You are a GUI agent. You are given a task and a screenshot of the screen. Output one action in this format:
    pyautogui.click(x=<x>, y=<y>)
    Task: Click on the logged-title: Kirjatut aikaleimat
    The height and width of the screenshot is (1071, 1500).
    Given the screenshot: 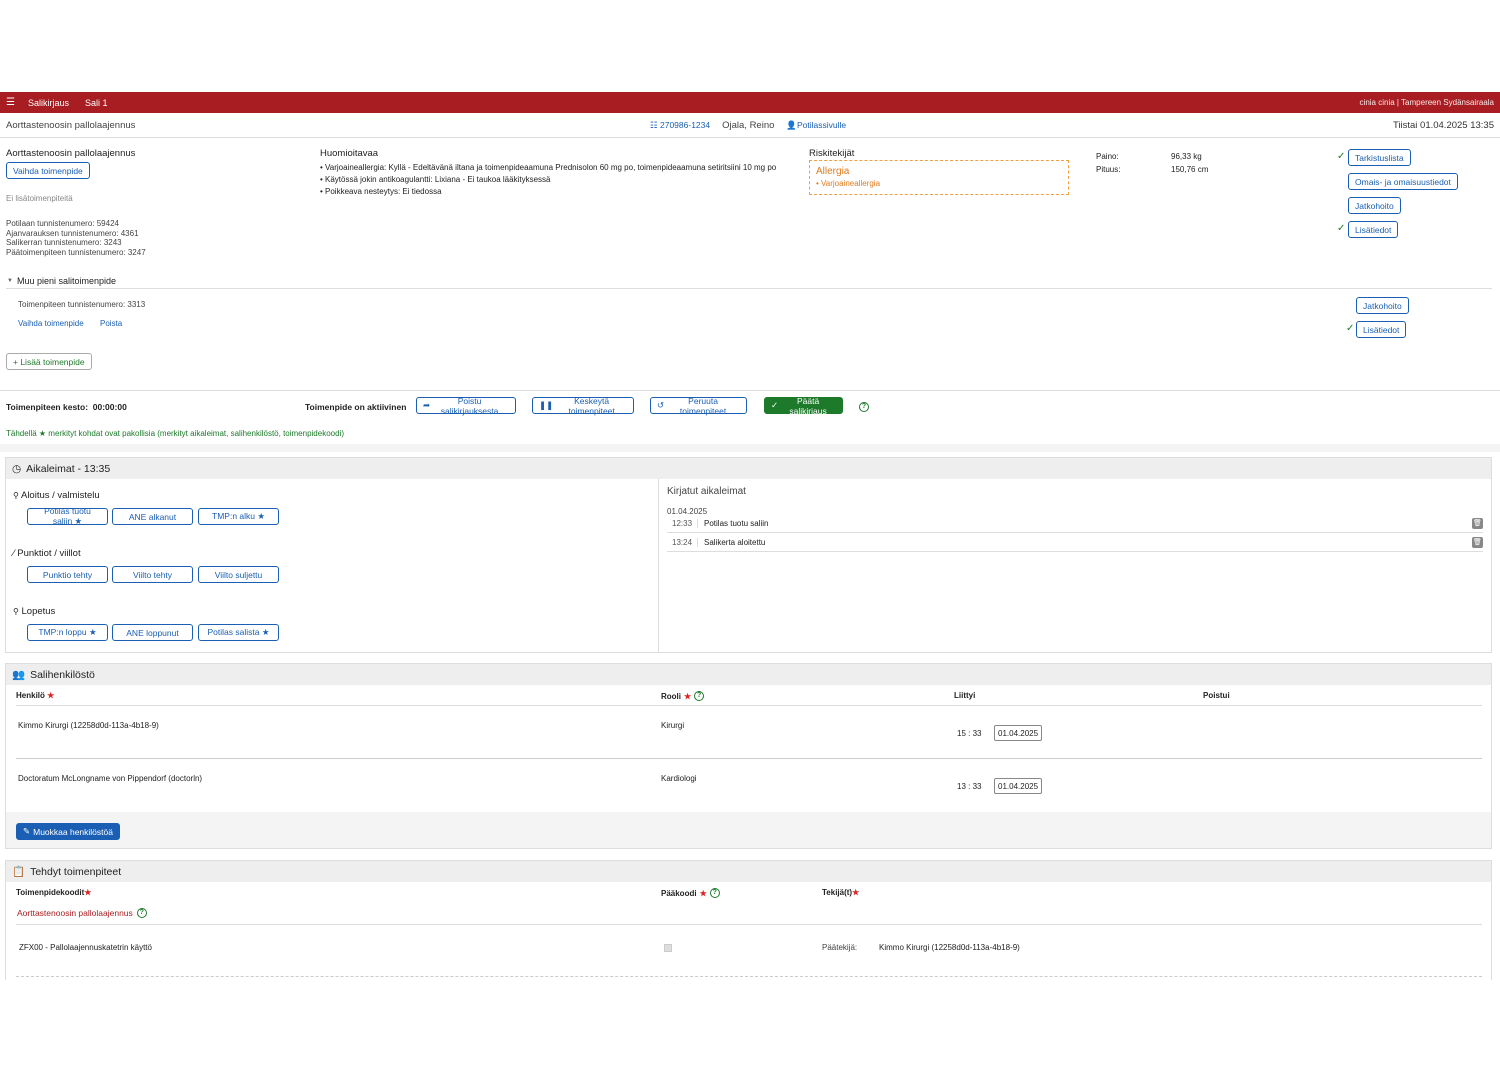 What is the action you would take?
    pyautogui.click(x=706, y=491)
    